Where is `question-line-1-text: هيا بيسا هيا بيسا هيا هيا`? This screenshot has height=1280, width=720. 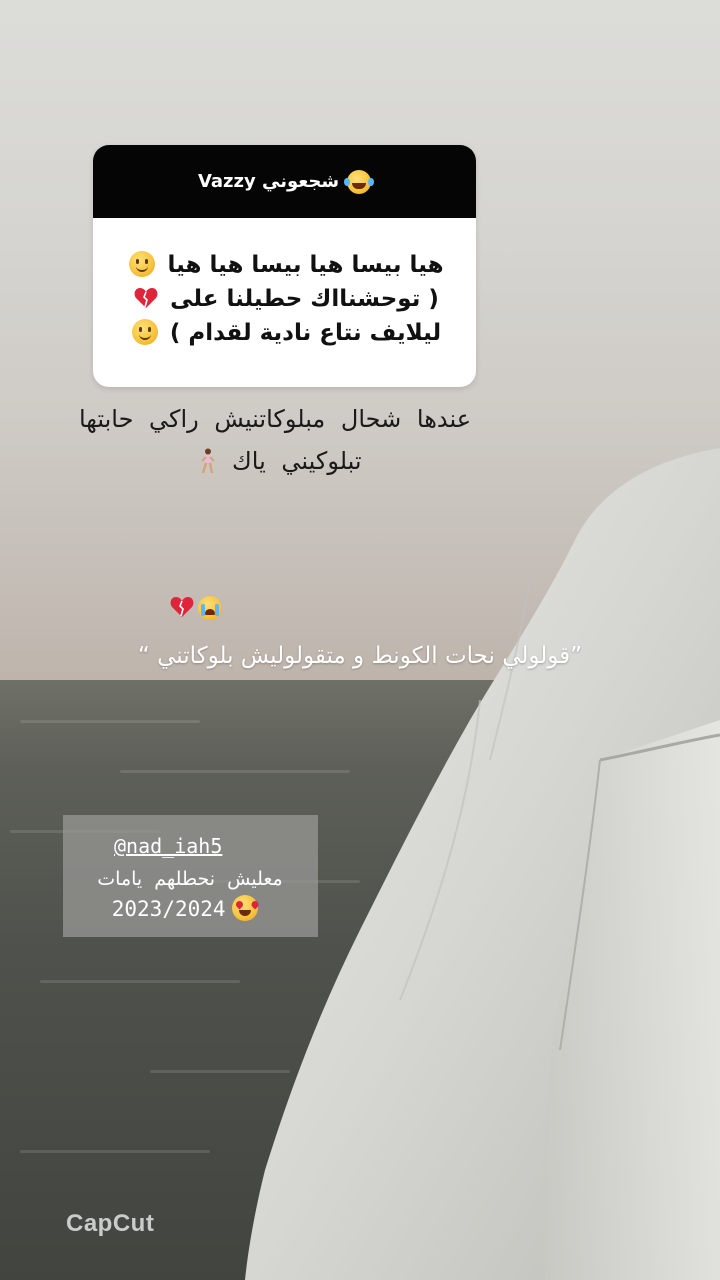
question-line-1-text: هيا بيسا هيا بيسا هيا هيا is located at coordinates (305, 265).